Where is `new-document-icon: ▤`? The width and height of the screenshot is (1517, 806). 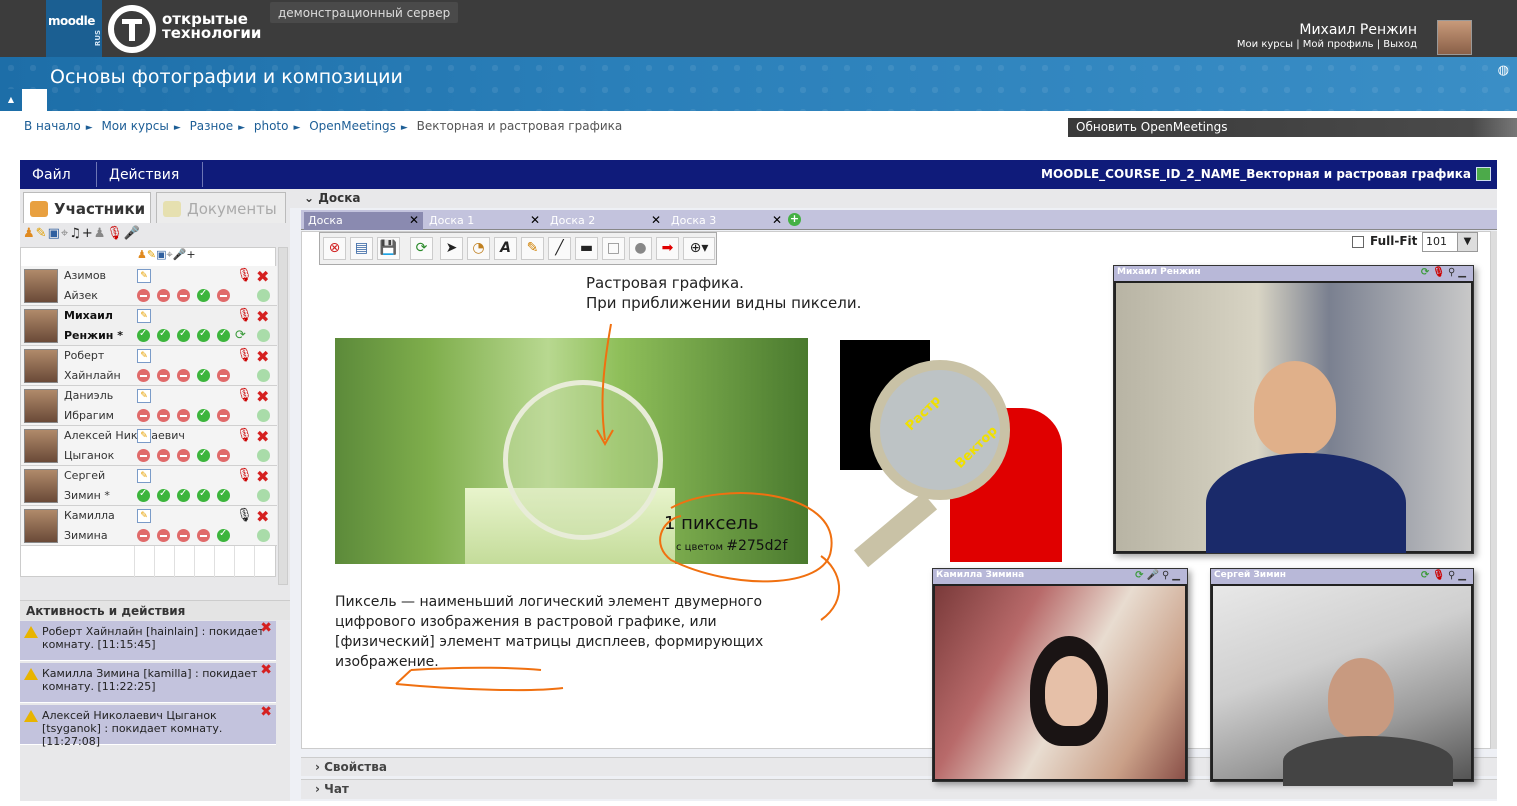 new-document-icon: ▤ is located at coordinates (361, 248).